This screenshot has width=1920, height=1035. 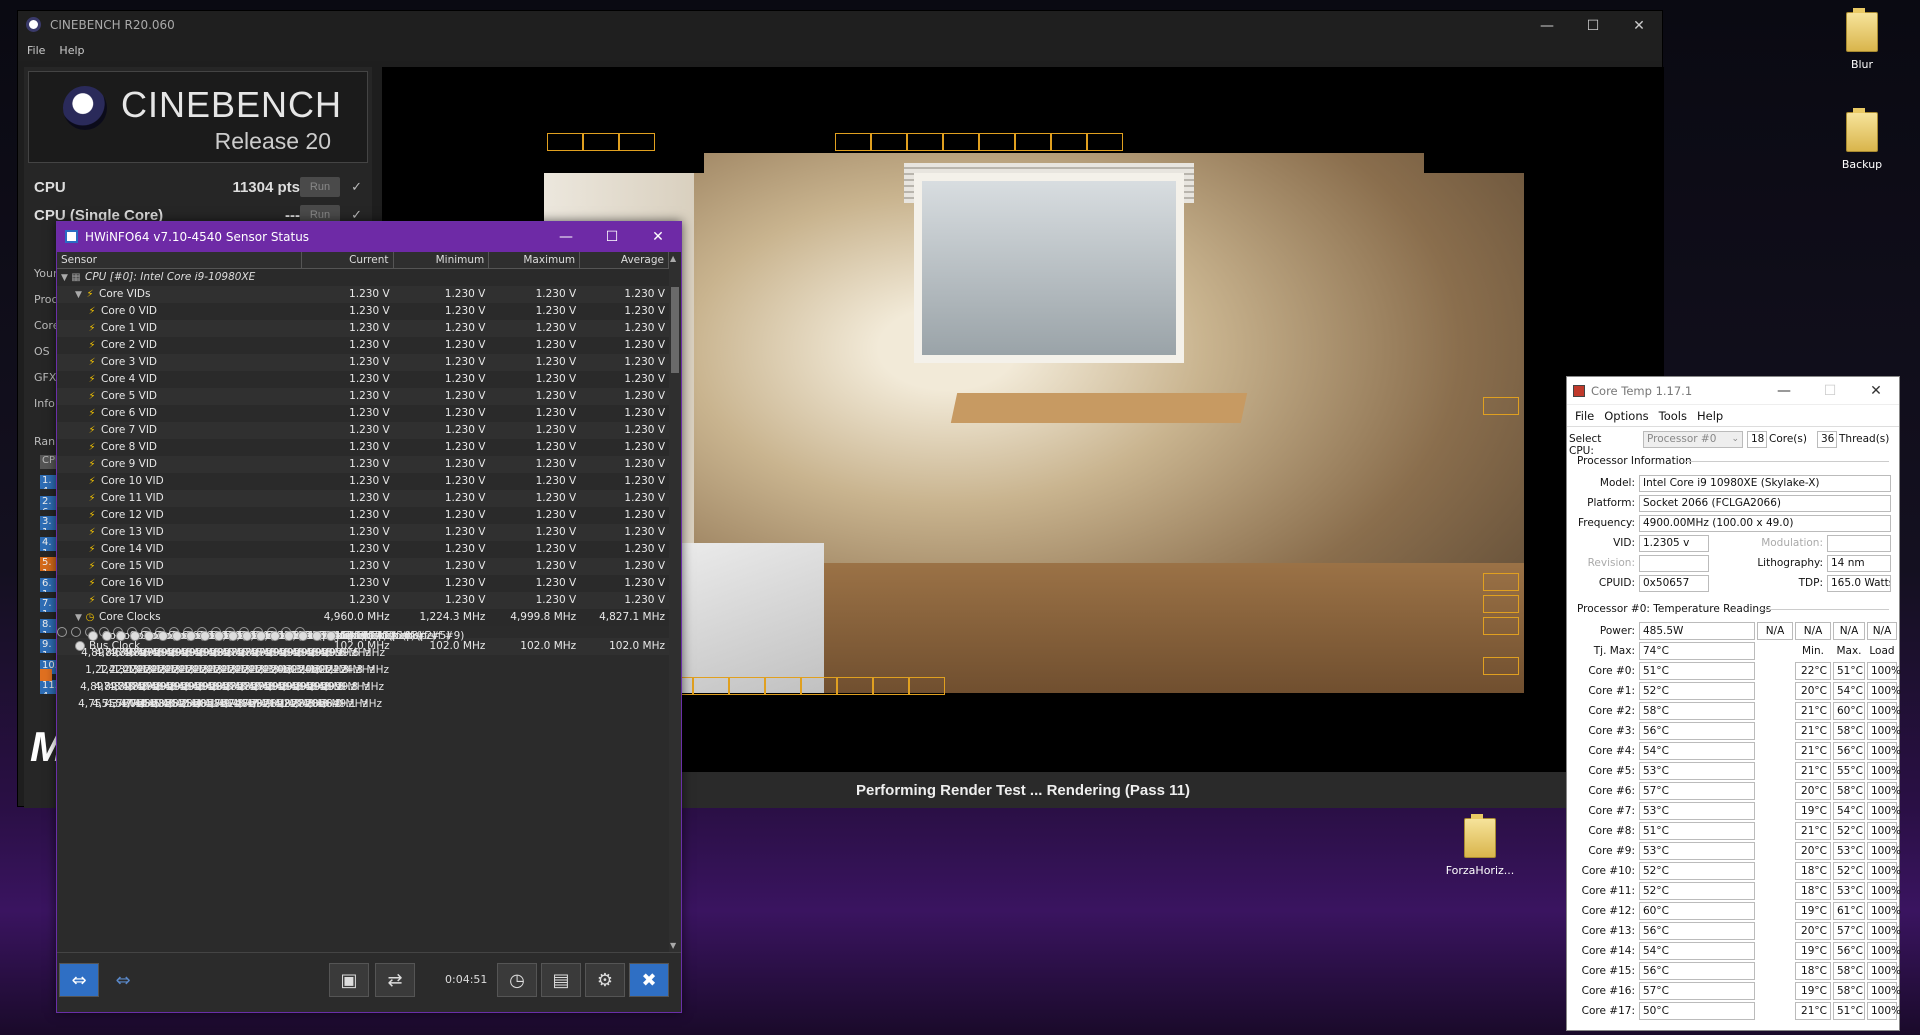 What do you see at coordinates (363, 515) in the screenshot?
I see `sensor-row: ⚡ Core 12 VID 1.230 V 1.230 V 1.230 V 1.230 V` at bounding box center [363, 515].